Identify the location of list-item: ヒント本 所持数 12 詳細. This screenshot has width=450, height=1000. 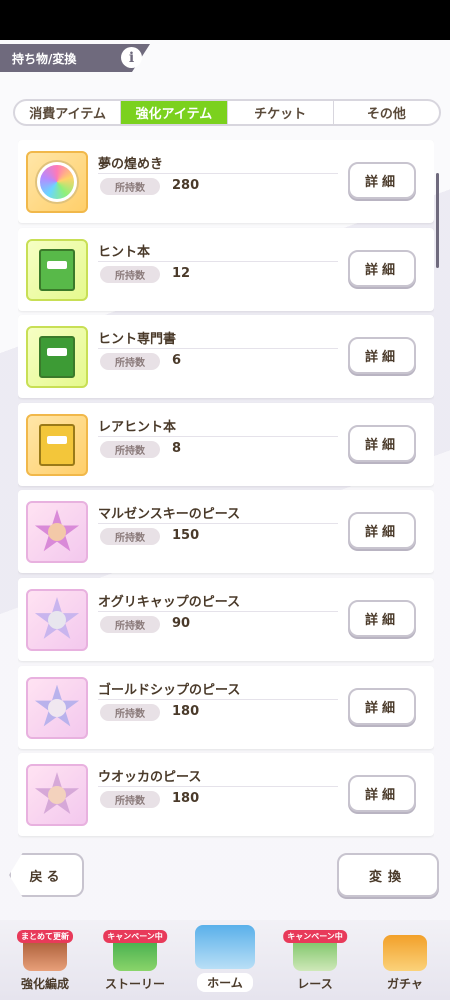
(226, 269).